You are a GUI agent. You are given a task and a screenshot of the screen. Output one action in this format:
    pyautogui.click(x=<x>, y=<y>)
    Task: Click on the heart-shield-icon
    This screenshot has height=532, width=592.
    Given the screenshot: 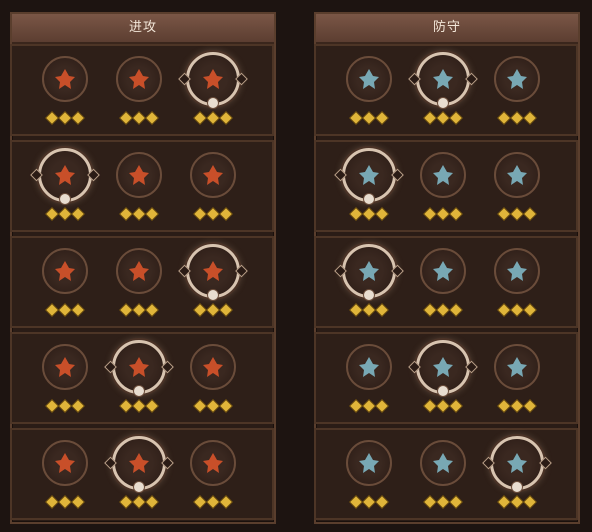 What is the action you would take?
    pyautogui.click(x=369, y=79)
    